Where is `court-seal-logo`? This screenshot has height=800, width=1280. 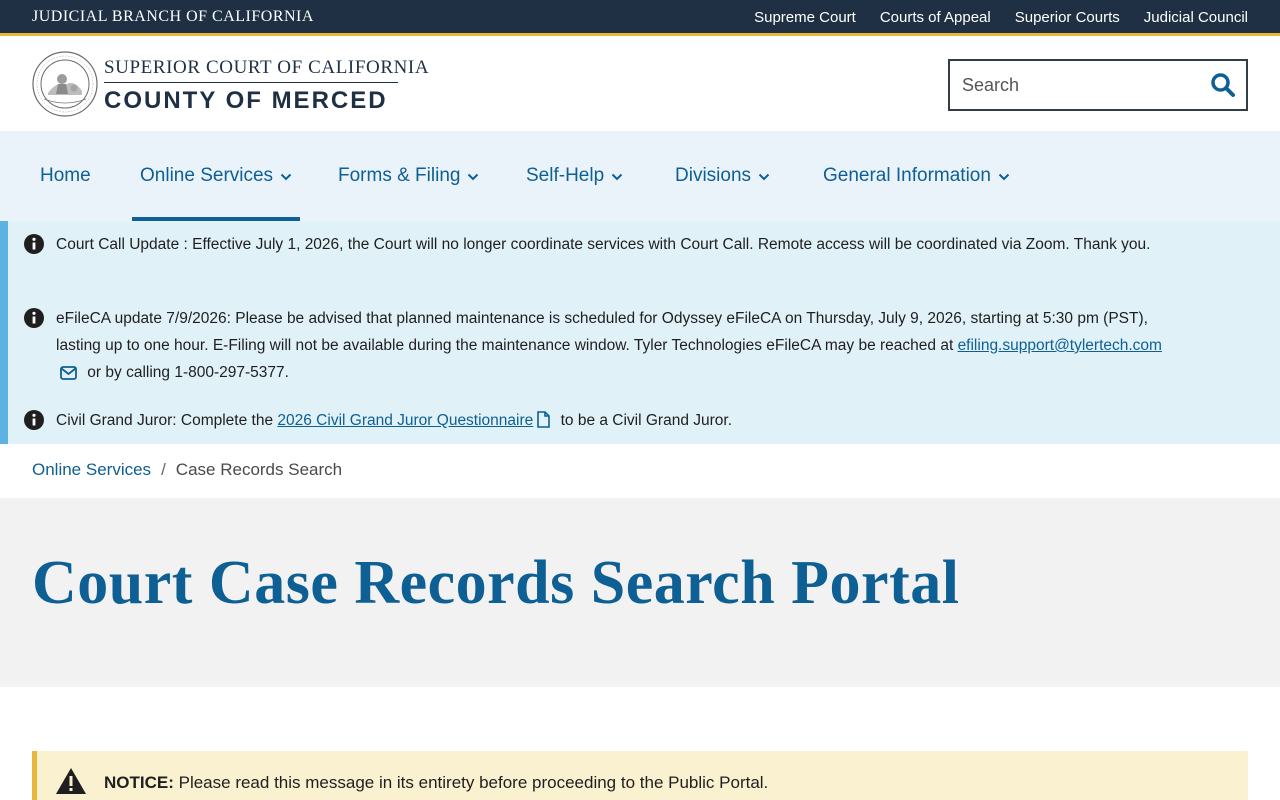
court-seal-logo is located at coordinates (65, 84).